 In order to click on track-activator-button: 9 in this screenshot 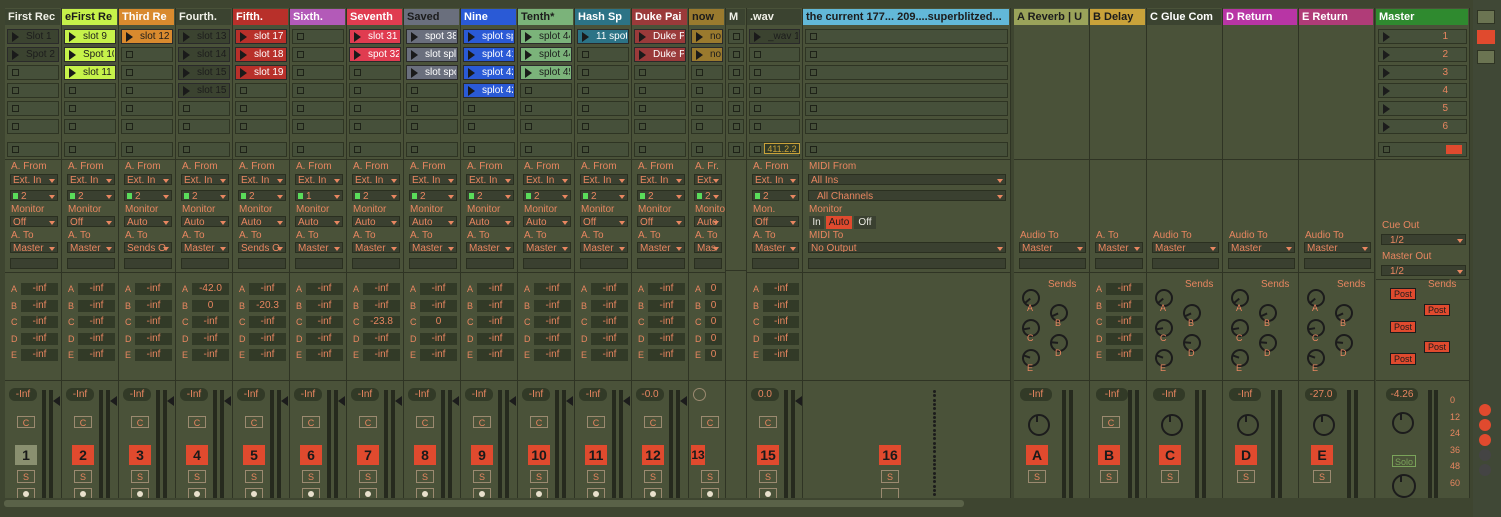, I will do `click(482, 455)`.